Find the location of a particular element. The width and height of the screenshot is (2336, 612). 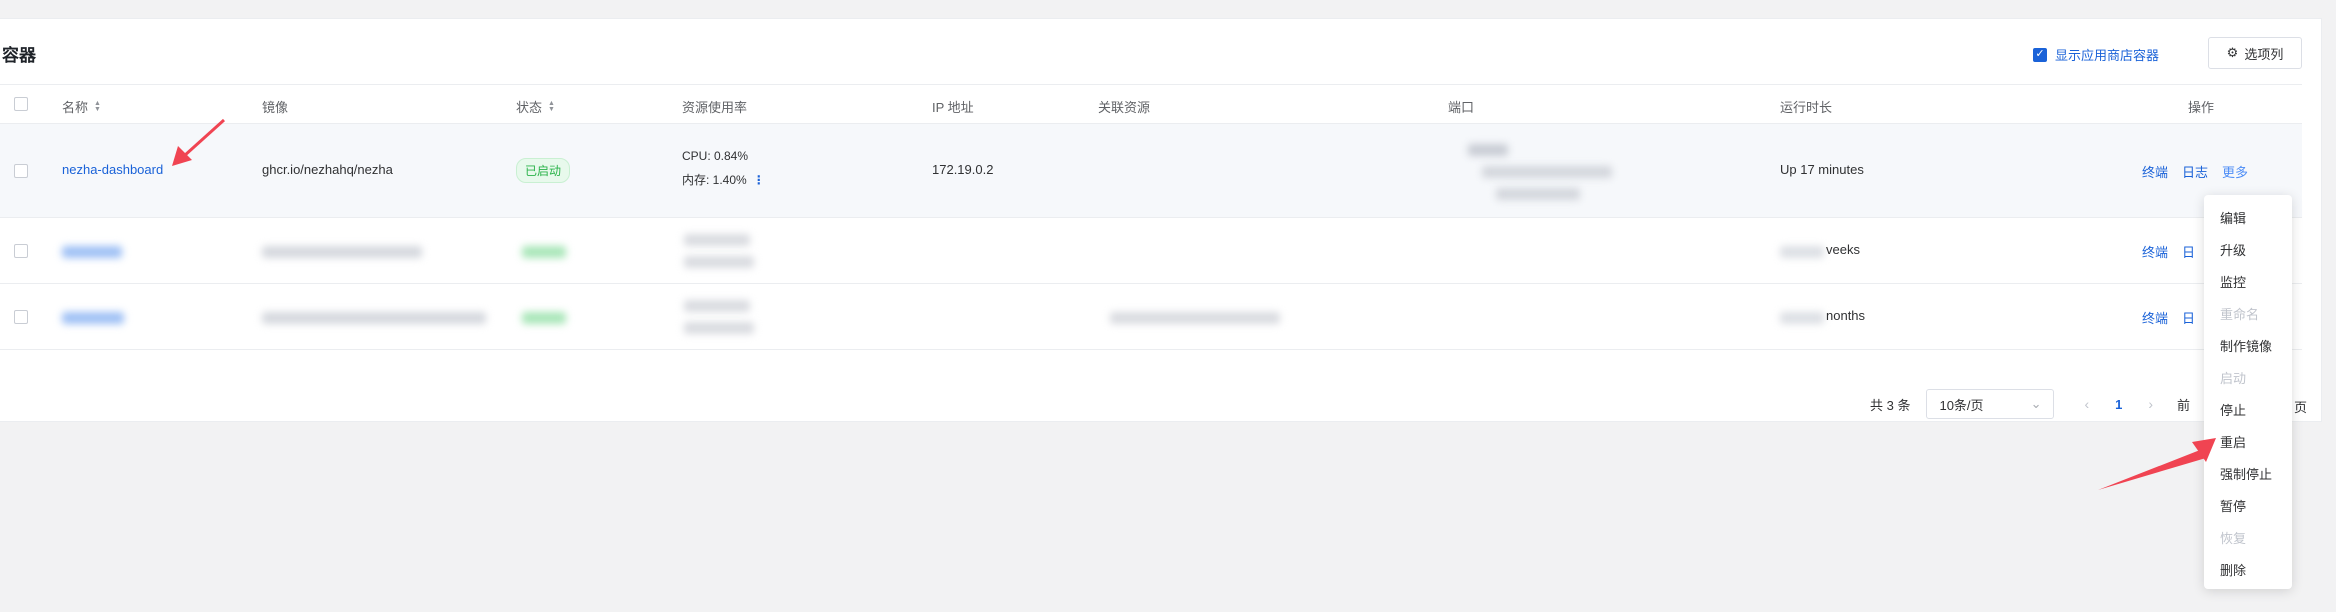

menu-item-stop: 停止 is located at coordinates (2248, 411).